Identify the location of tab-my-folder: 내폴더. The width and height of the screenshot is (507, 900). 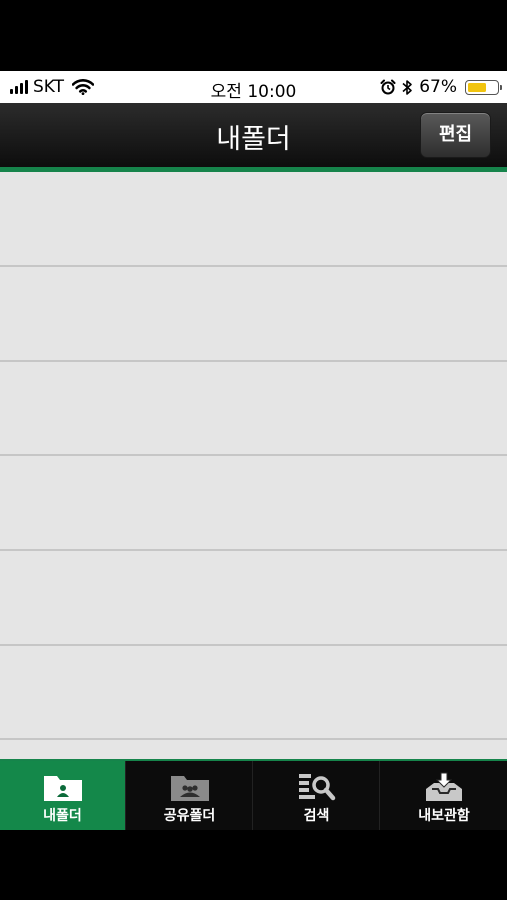
(63, 795).